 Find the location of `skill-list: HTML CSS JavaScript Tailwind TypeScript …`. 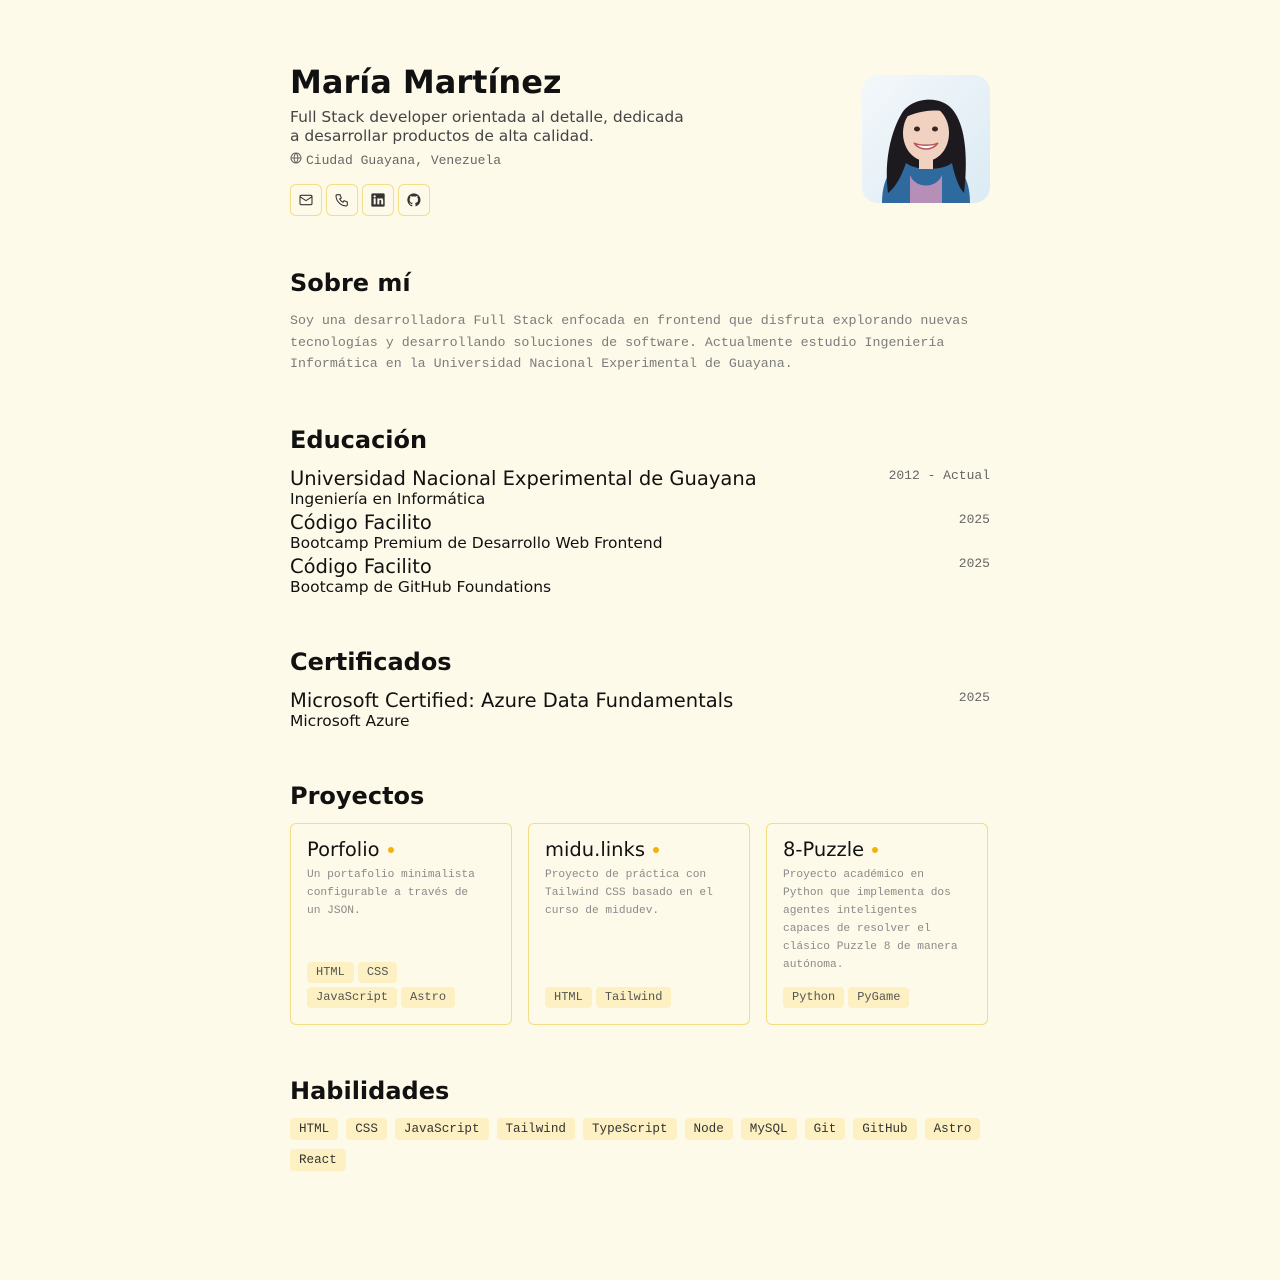

skill-list: HTML CSS JavaScript Tailwind TypeScript … is located at coordinates (640, 1144).